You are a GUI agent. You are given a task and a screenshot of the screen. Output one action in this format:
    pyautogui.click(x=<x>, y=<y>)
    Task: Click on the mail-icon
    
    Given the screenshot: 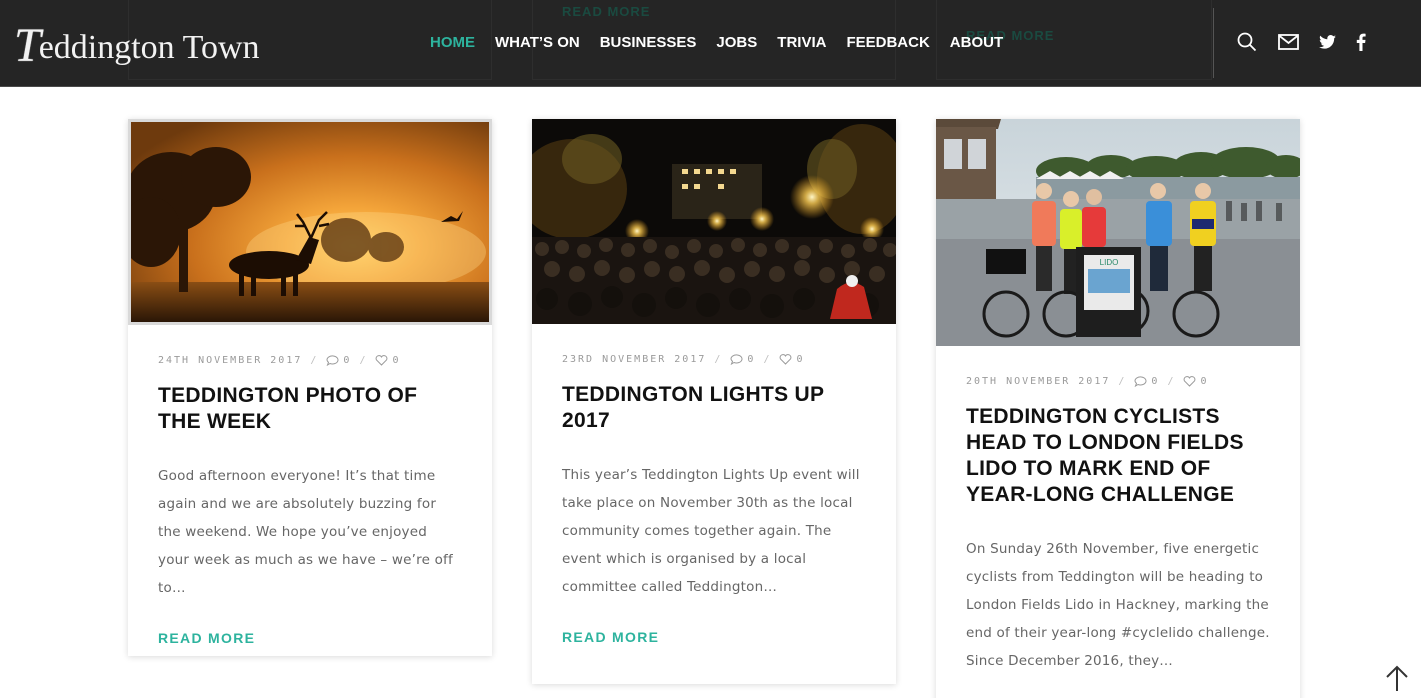 What is the action you would take?
    pyautogui.click(x=1288, y=42)
    